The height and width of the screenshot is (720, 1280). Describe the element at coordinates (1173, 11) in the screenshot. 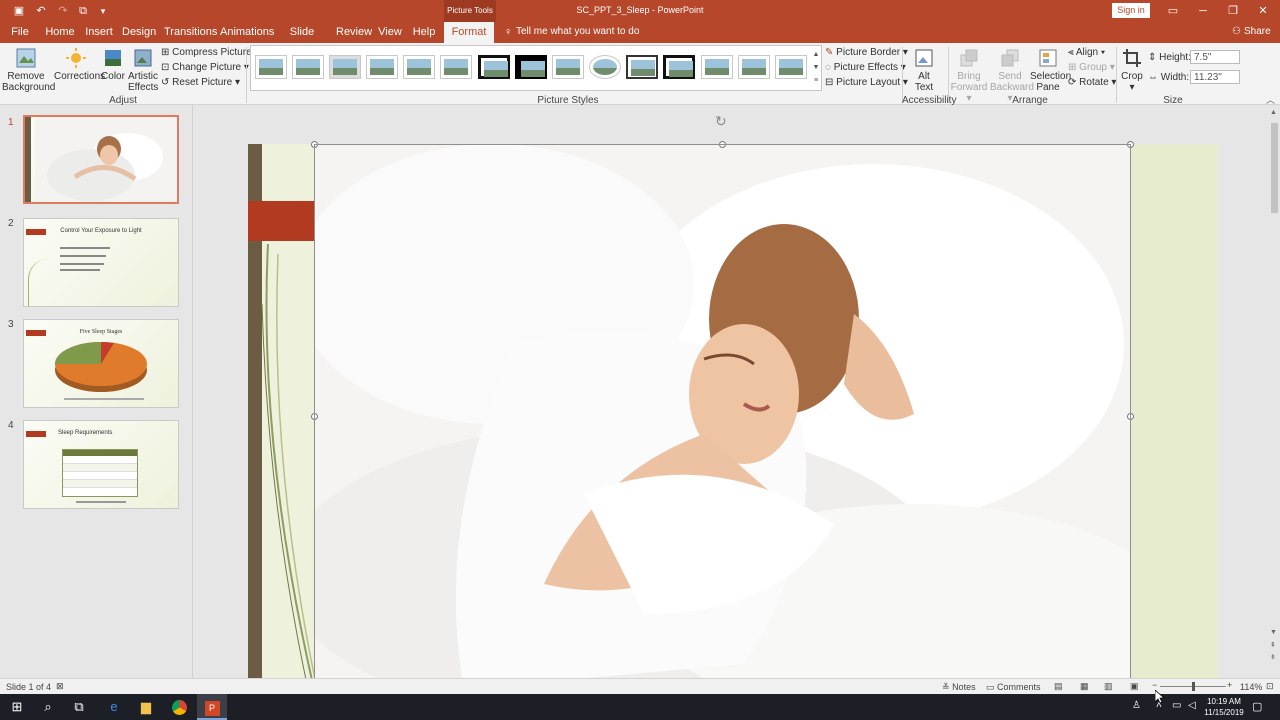

I see `ribbon-display-options-icon: ▭` at that location.